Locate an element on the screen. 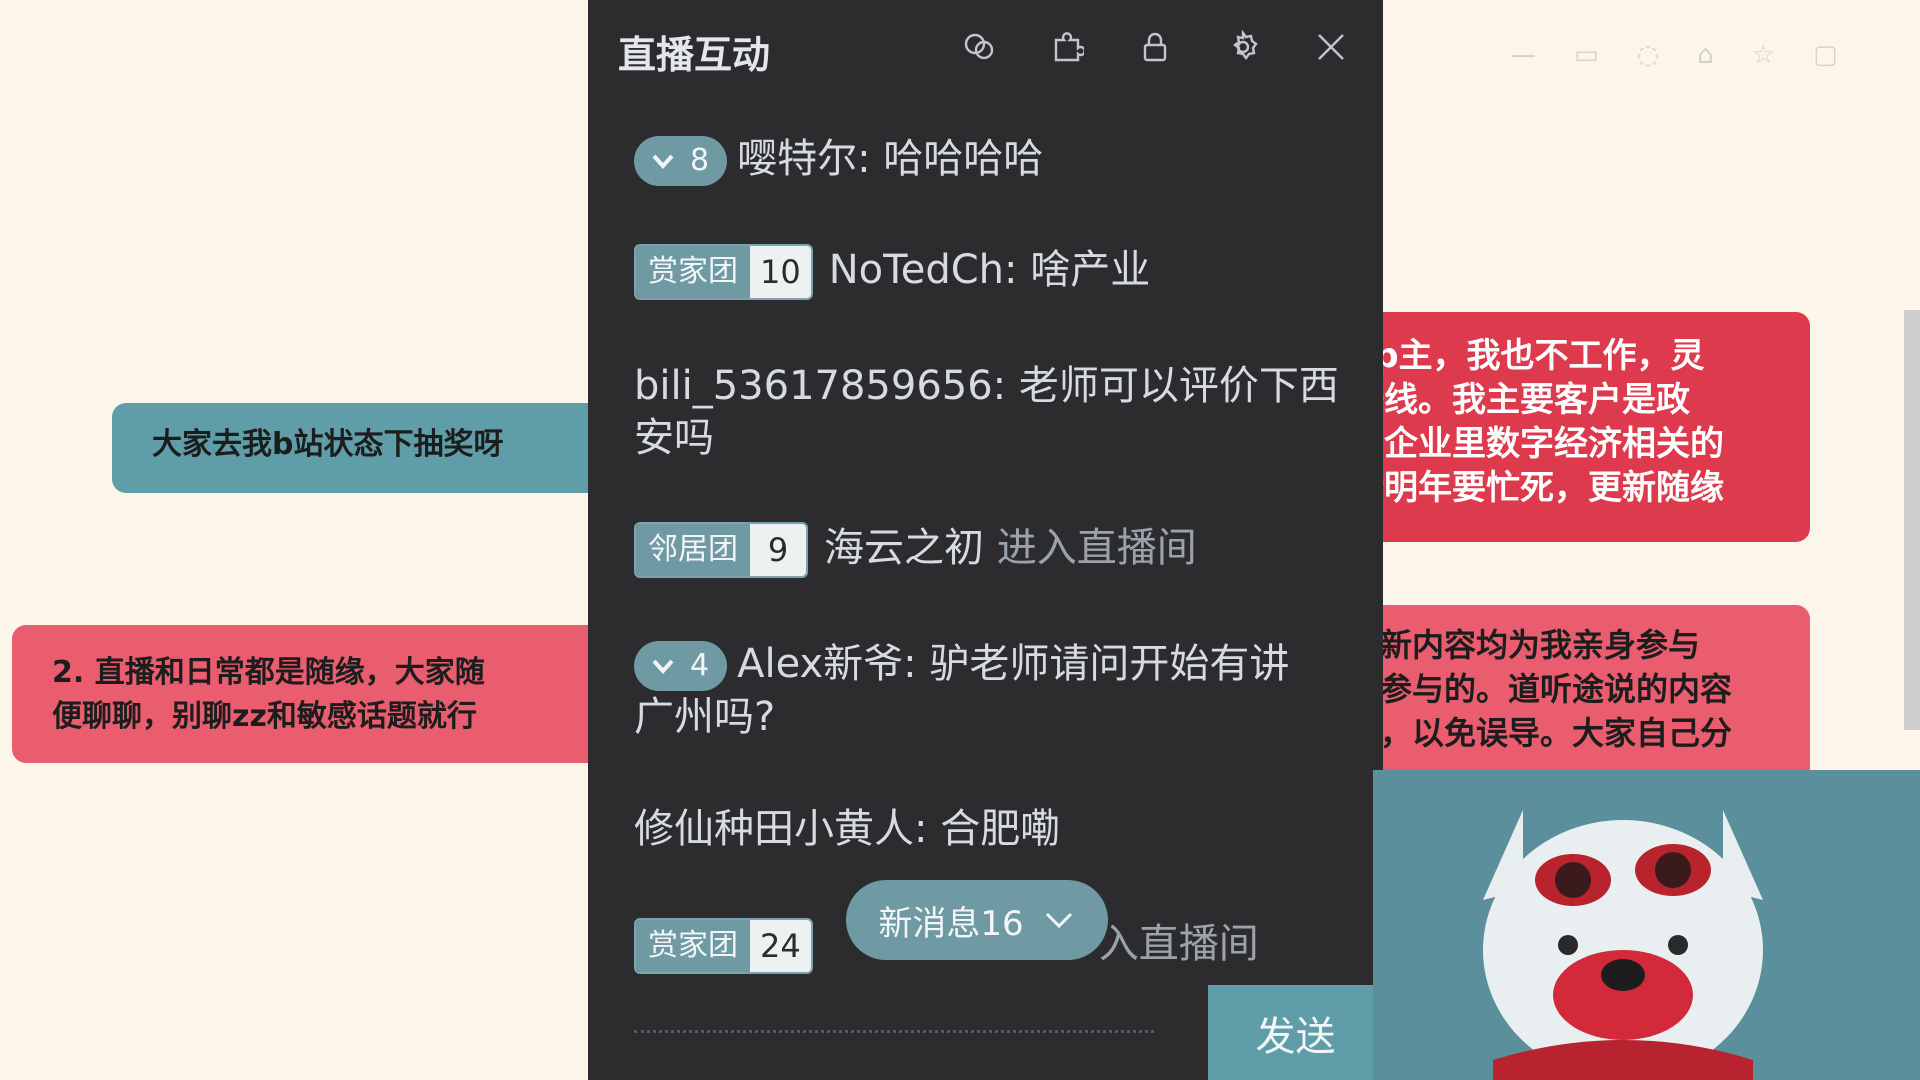 The image size is (1920, 1080). send-button: 发送 is located at coordinates (1295, 1032).